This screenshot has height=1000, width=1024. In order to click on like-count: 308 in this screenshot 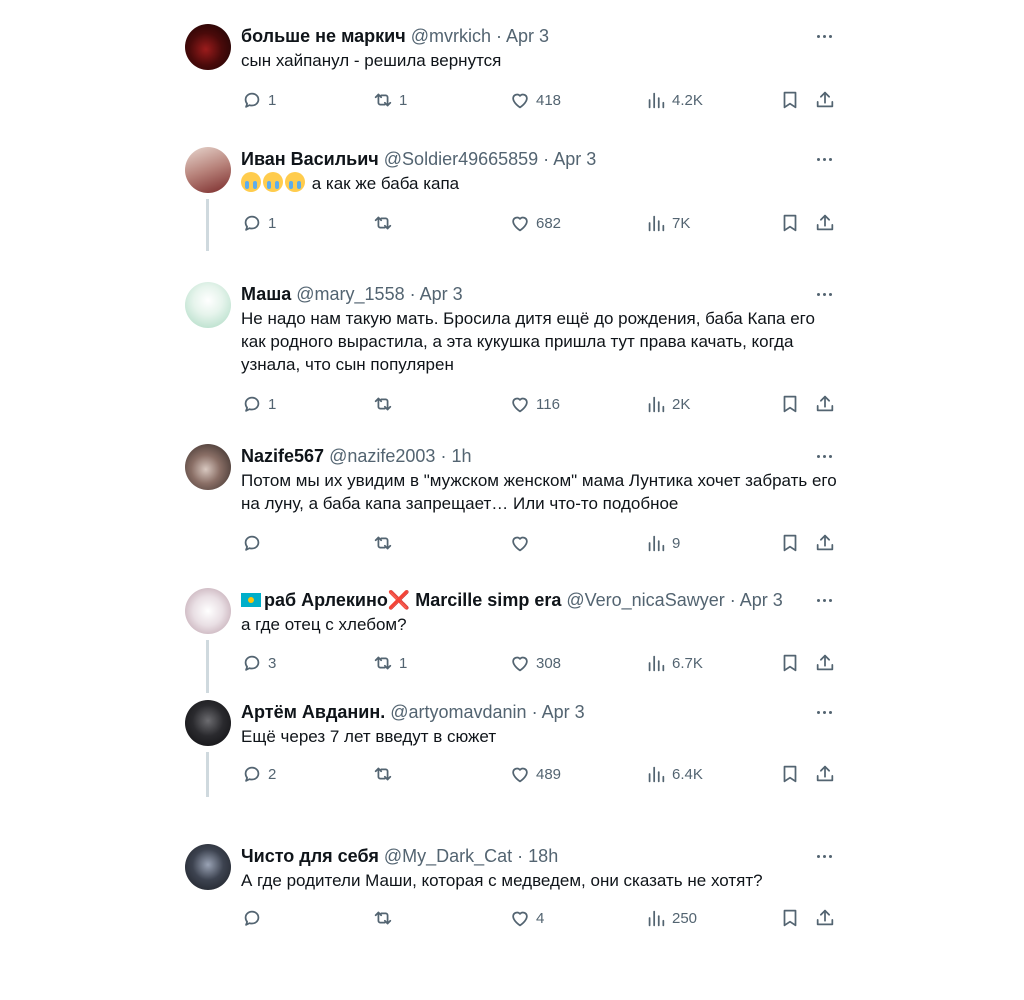, I will do `click(549, 663)`.